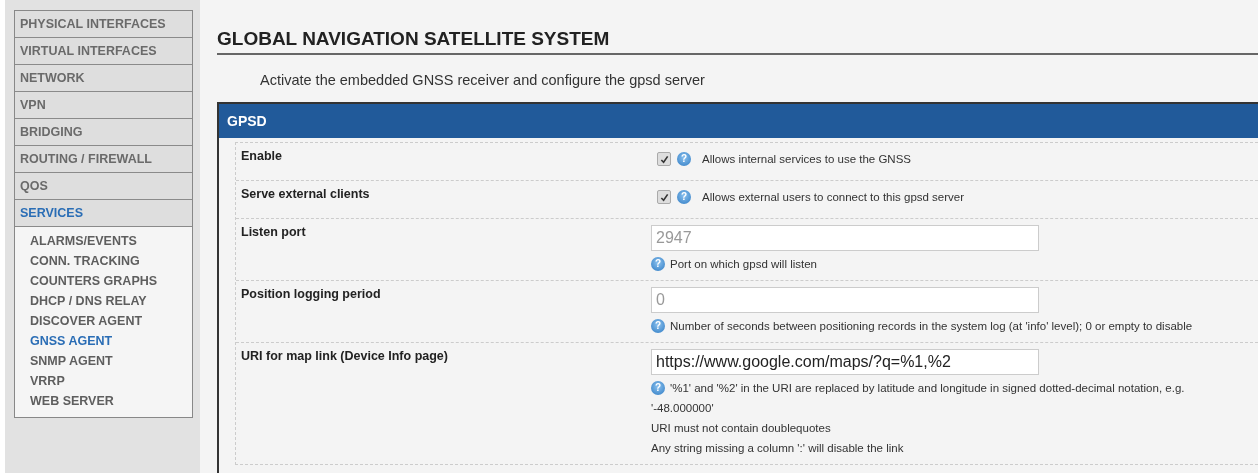 The image size is (1258, 473). I want to click on menu-item: NETWORK, so click(103, 78).